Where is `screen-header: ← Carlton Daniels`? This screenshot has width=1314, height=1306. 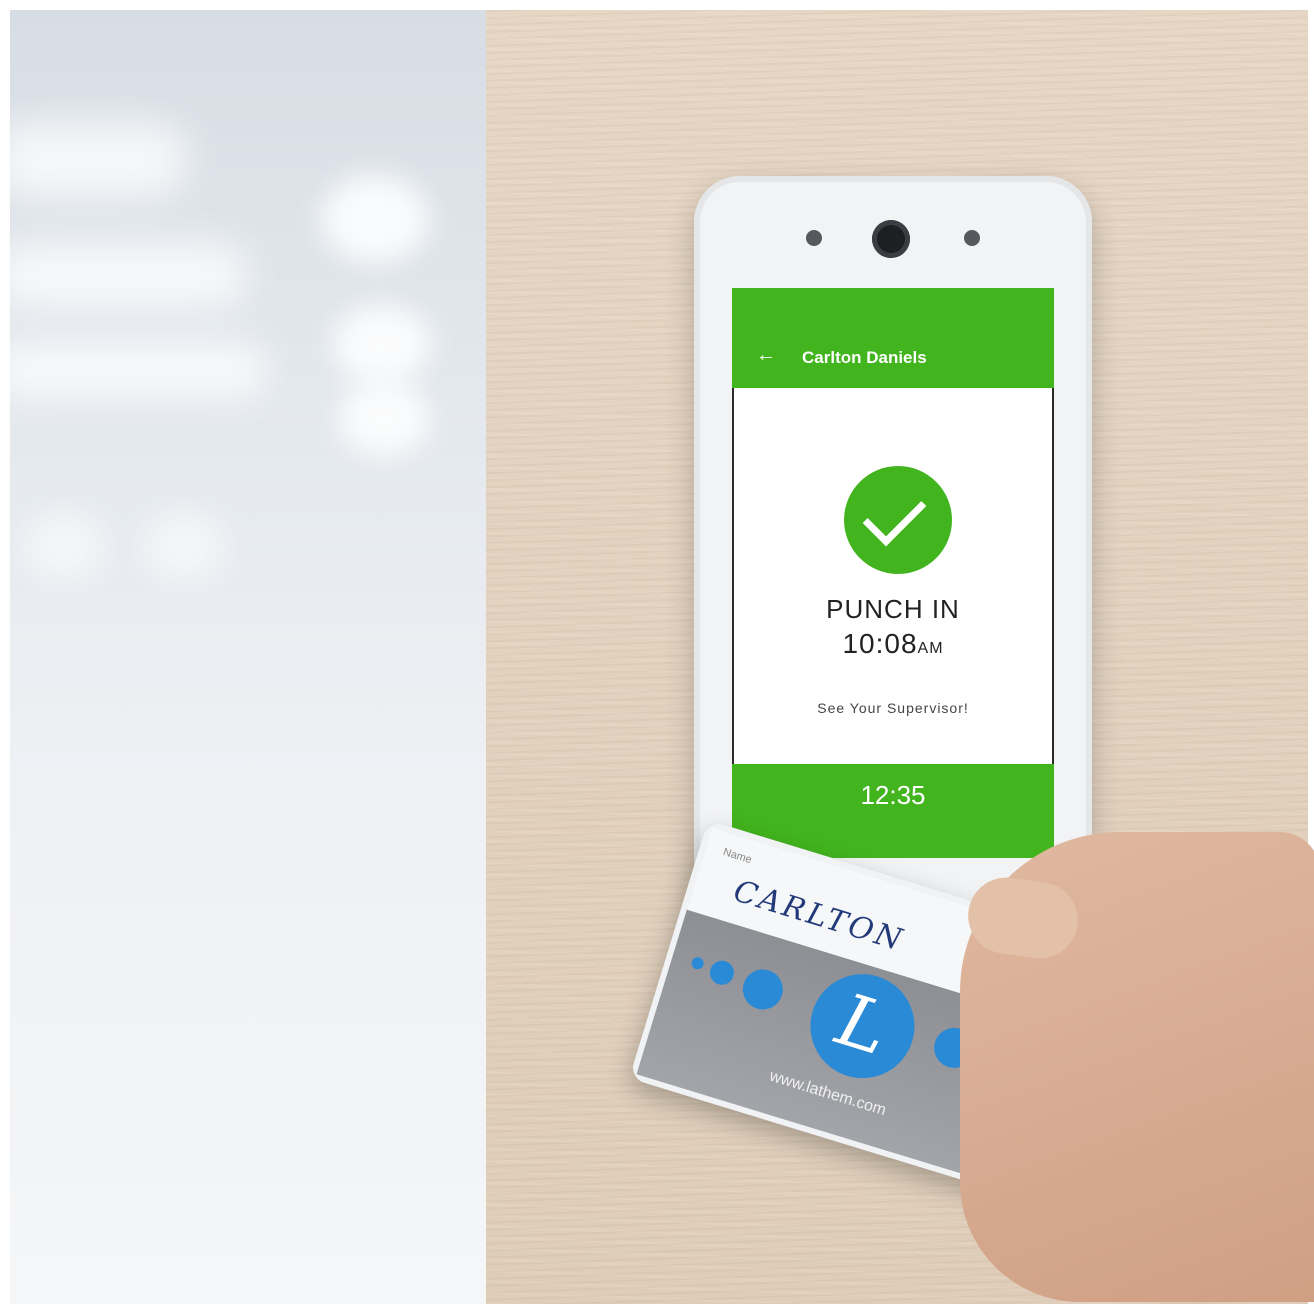
screen-header: ← Carlton Daniels is located at coordinates (893, 338).